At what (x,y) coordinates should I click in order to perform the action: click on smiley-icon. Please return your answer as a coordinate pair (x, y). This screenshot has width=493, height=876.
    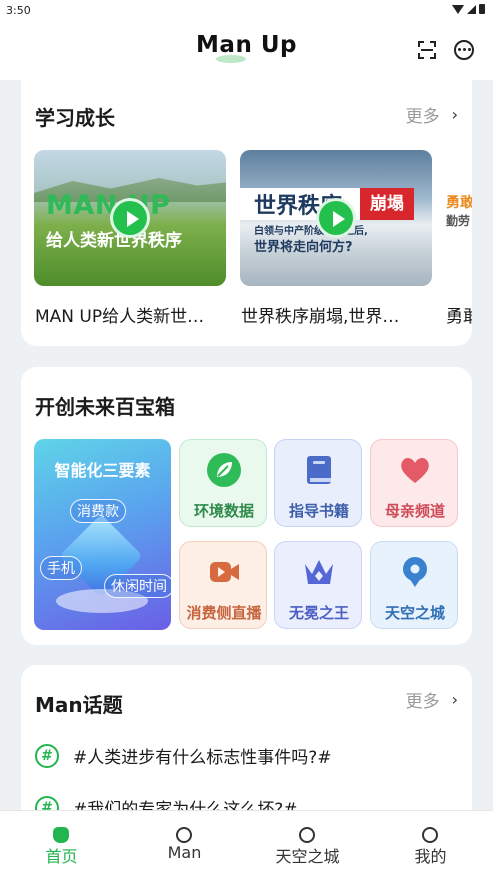
    Looking at the image, I should click on (430, 835).